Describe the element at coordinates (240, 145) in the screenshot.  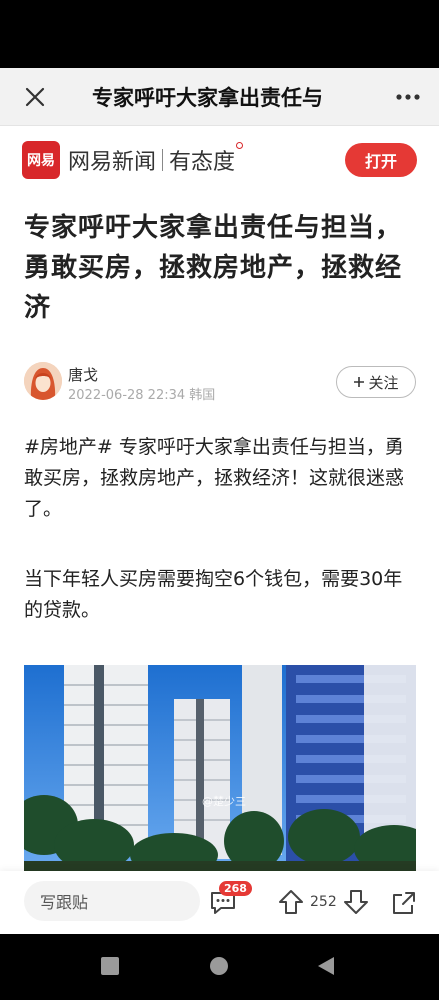
I see `slogan-dot` at that location.